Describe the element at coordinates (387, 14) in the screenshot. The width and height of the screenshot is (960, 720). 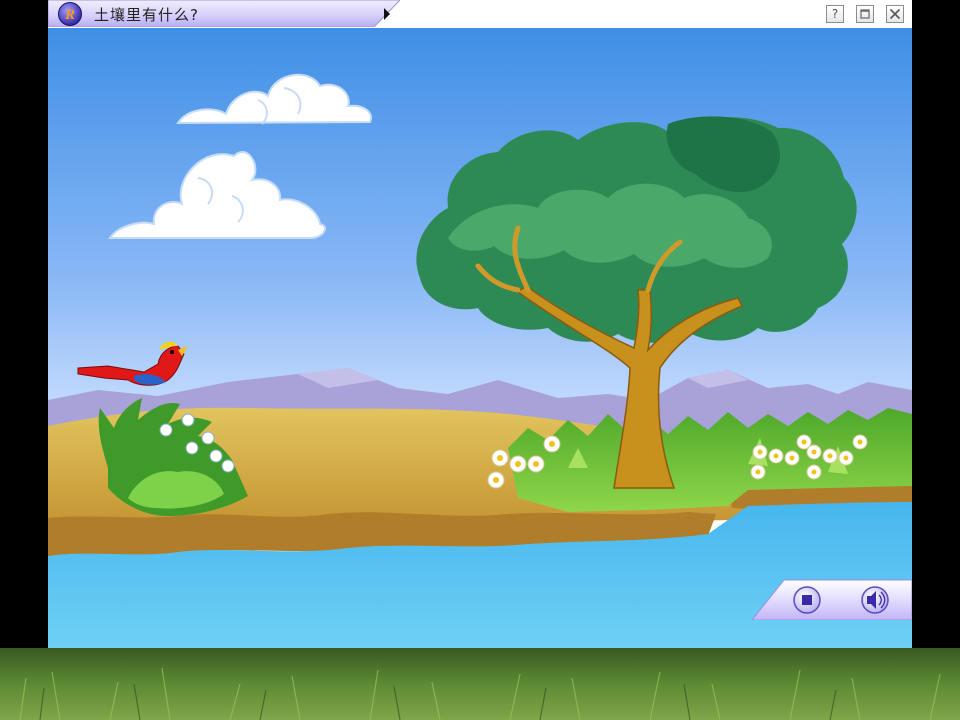
I see `play-arrow-icon` at that location.